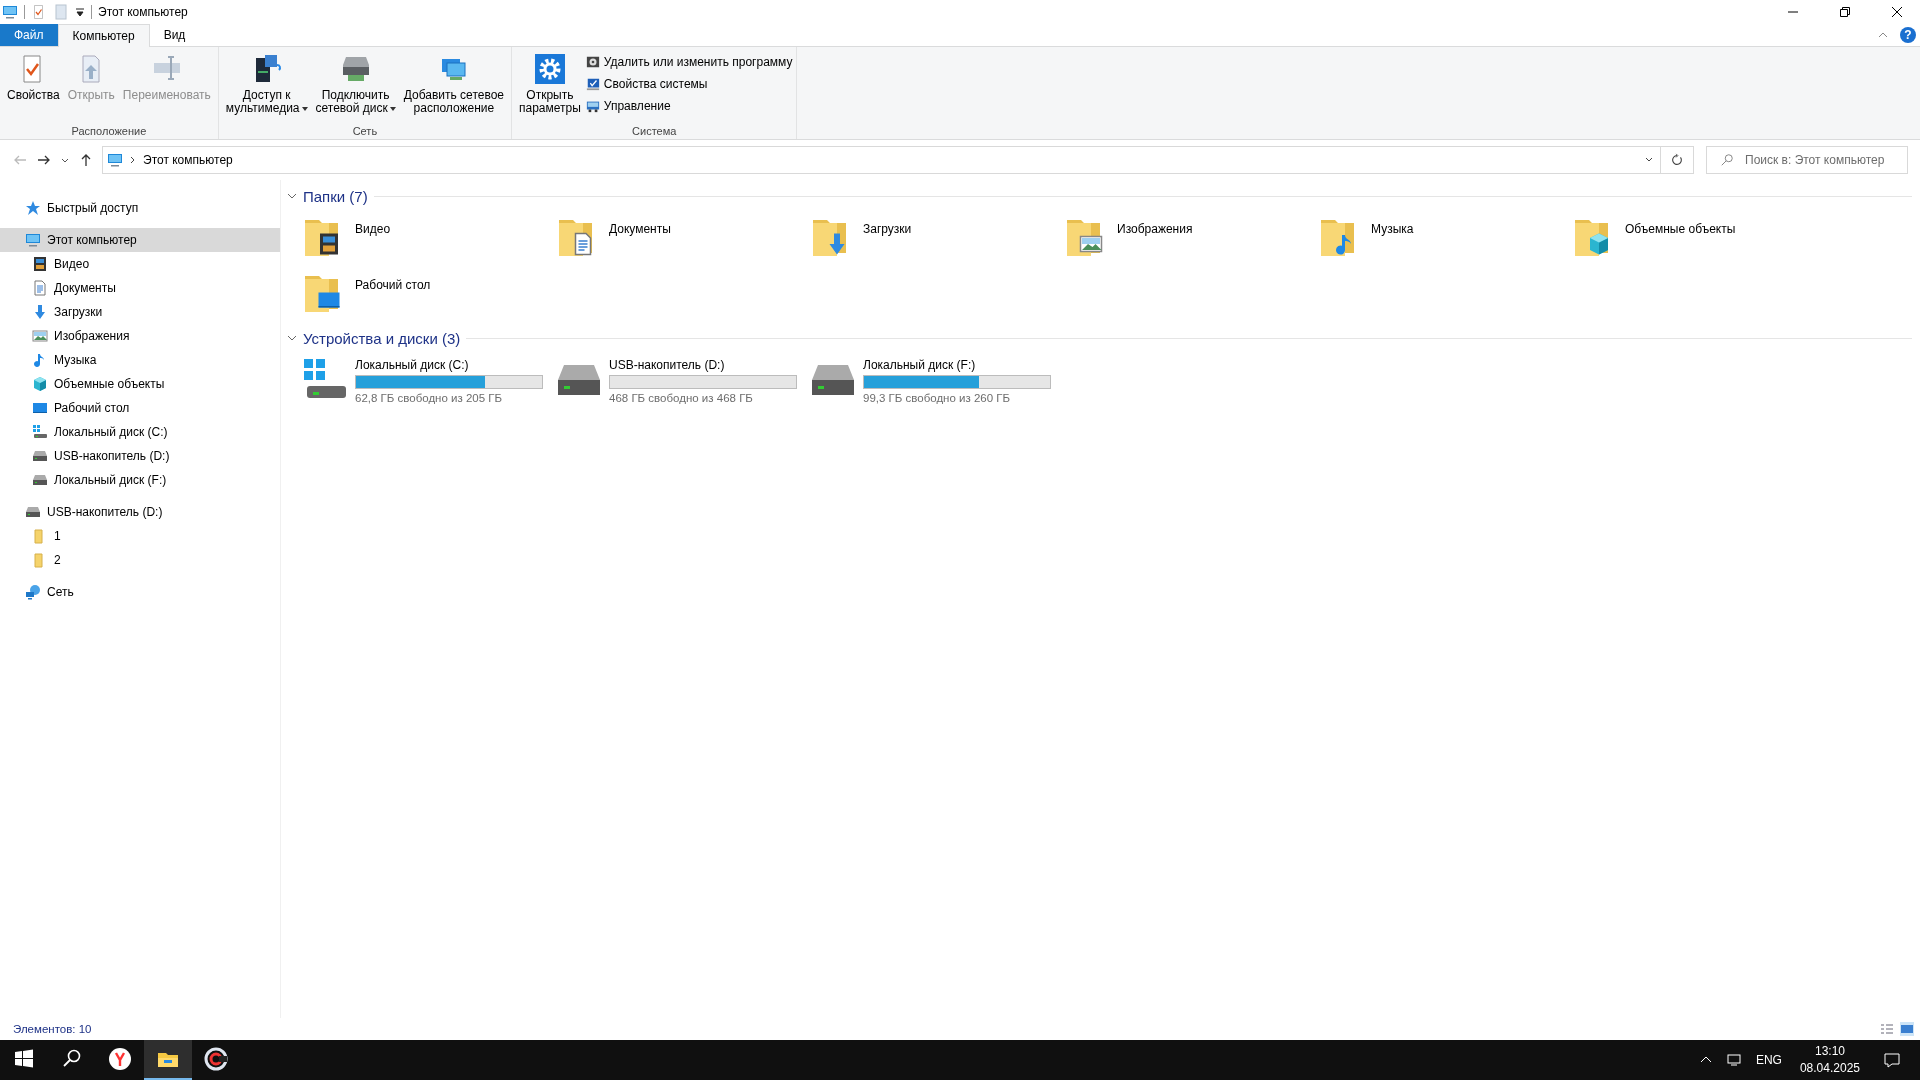  I want to click on window-title: Этот компьютер, so click(143, 12).